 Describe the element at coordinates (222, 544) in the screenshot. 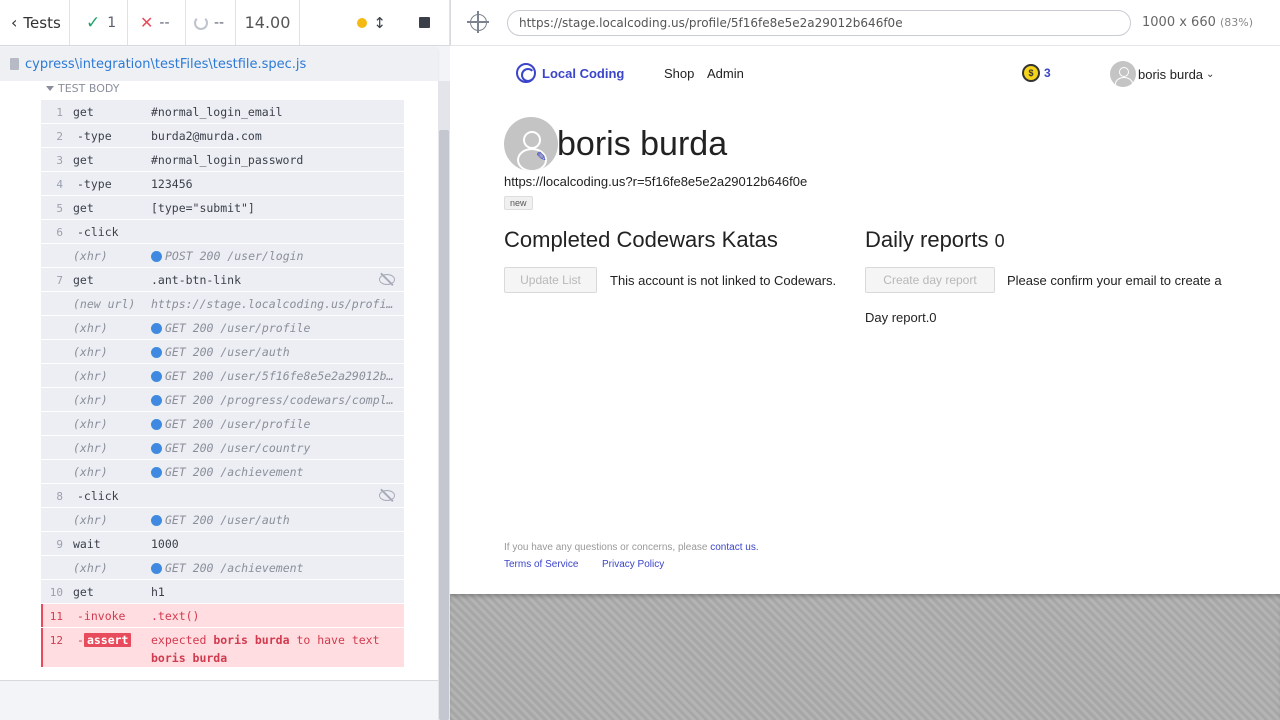

I see `command-row: 9 wait 1000` at that location.